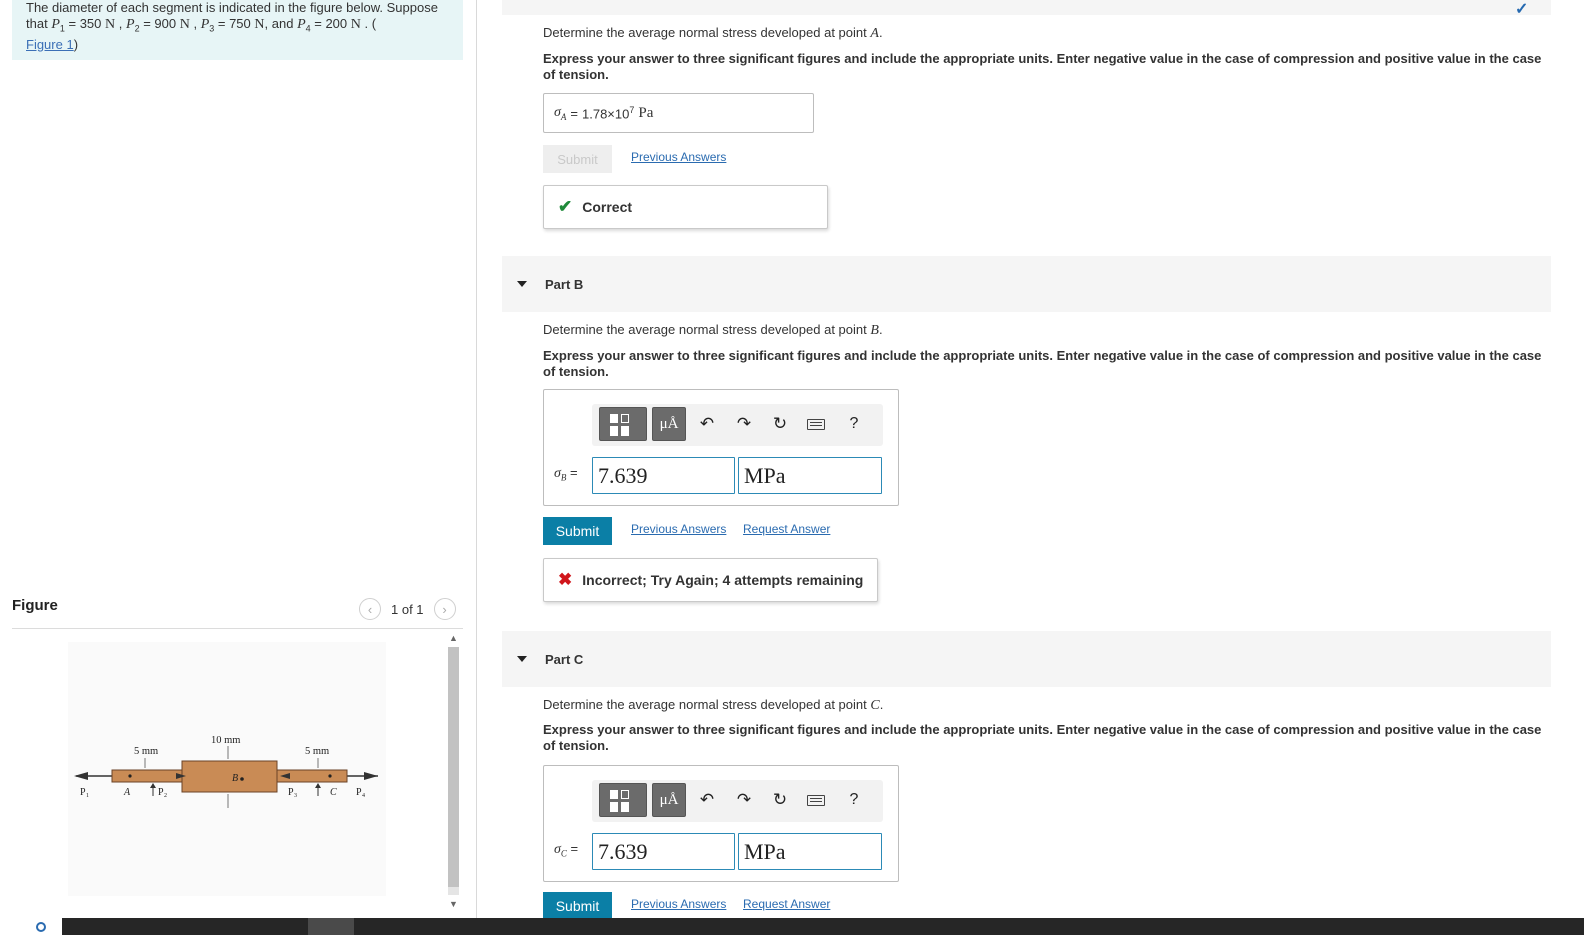  What do you see at coordinates (564, 284) in the screenshot?
I see `part-b-title: Part B` at bounding box center [564, 284].